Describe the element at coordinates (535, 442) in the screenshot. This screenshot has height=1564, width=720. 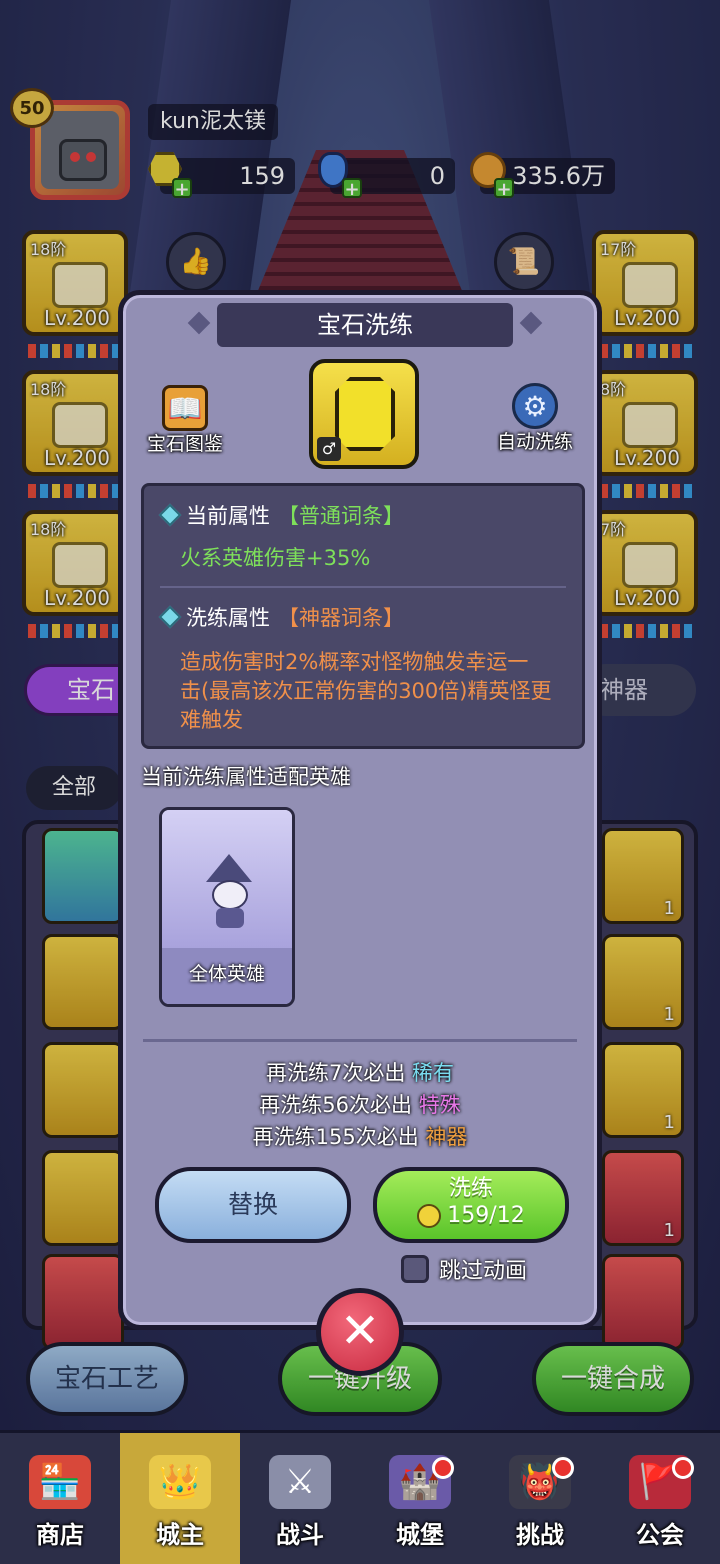
I see `auto-refine-label: 自动洗练` at that location.